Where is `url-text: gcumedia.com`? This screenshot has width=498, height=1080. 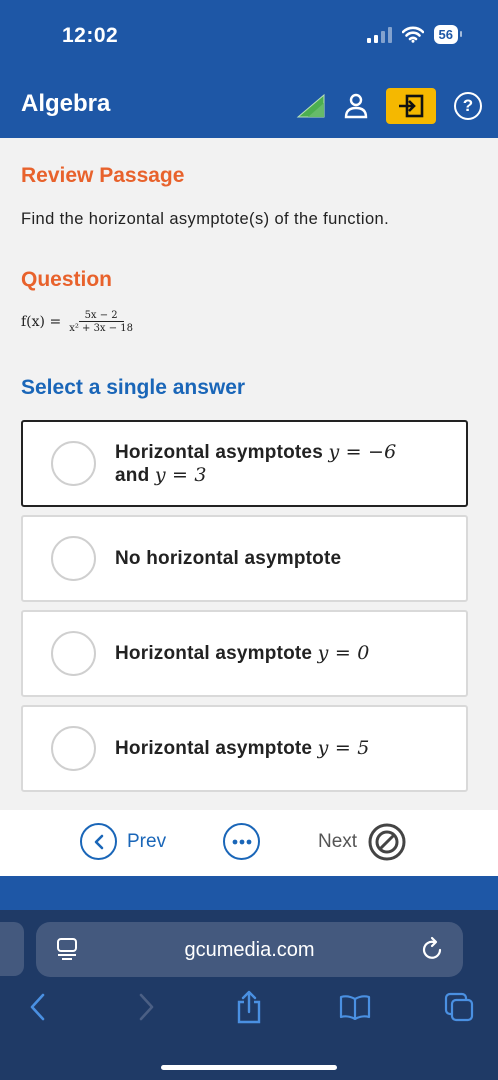 url-text: gcumedia.com is located at coordinates (249, 950).